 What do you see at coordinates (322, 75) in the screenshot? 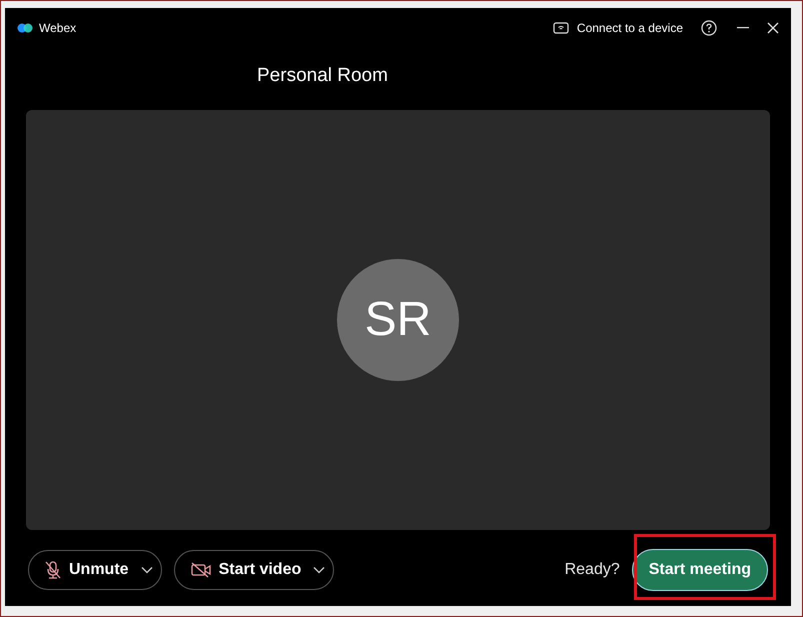
I see `room-title: Personal Room` at bounding box center [322, 75].